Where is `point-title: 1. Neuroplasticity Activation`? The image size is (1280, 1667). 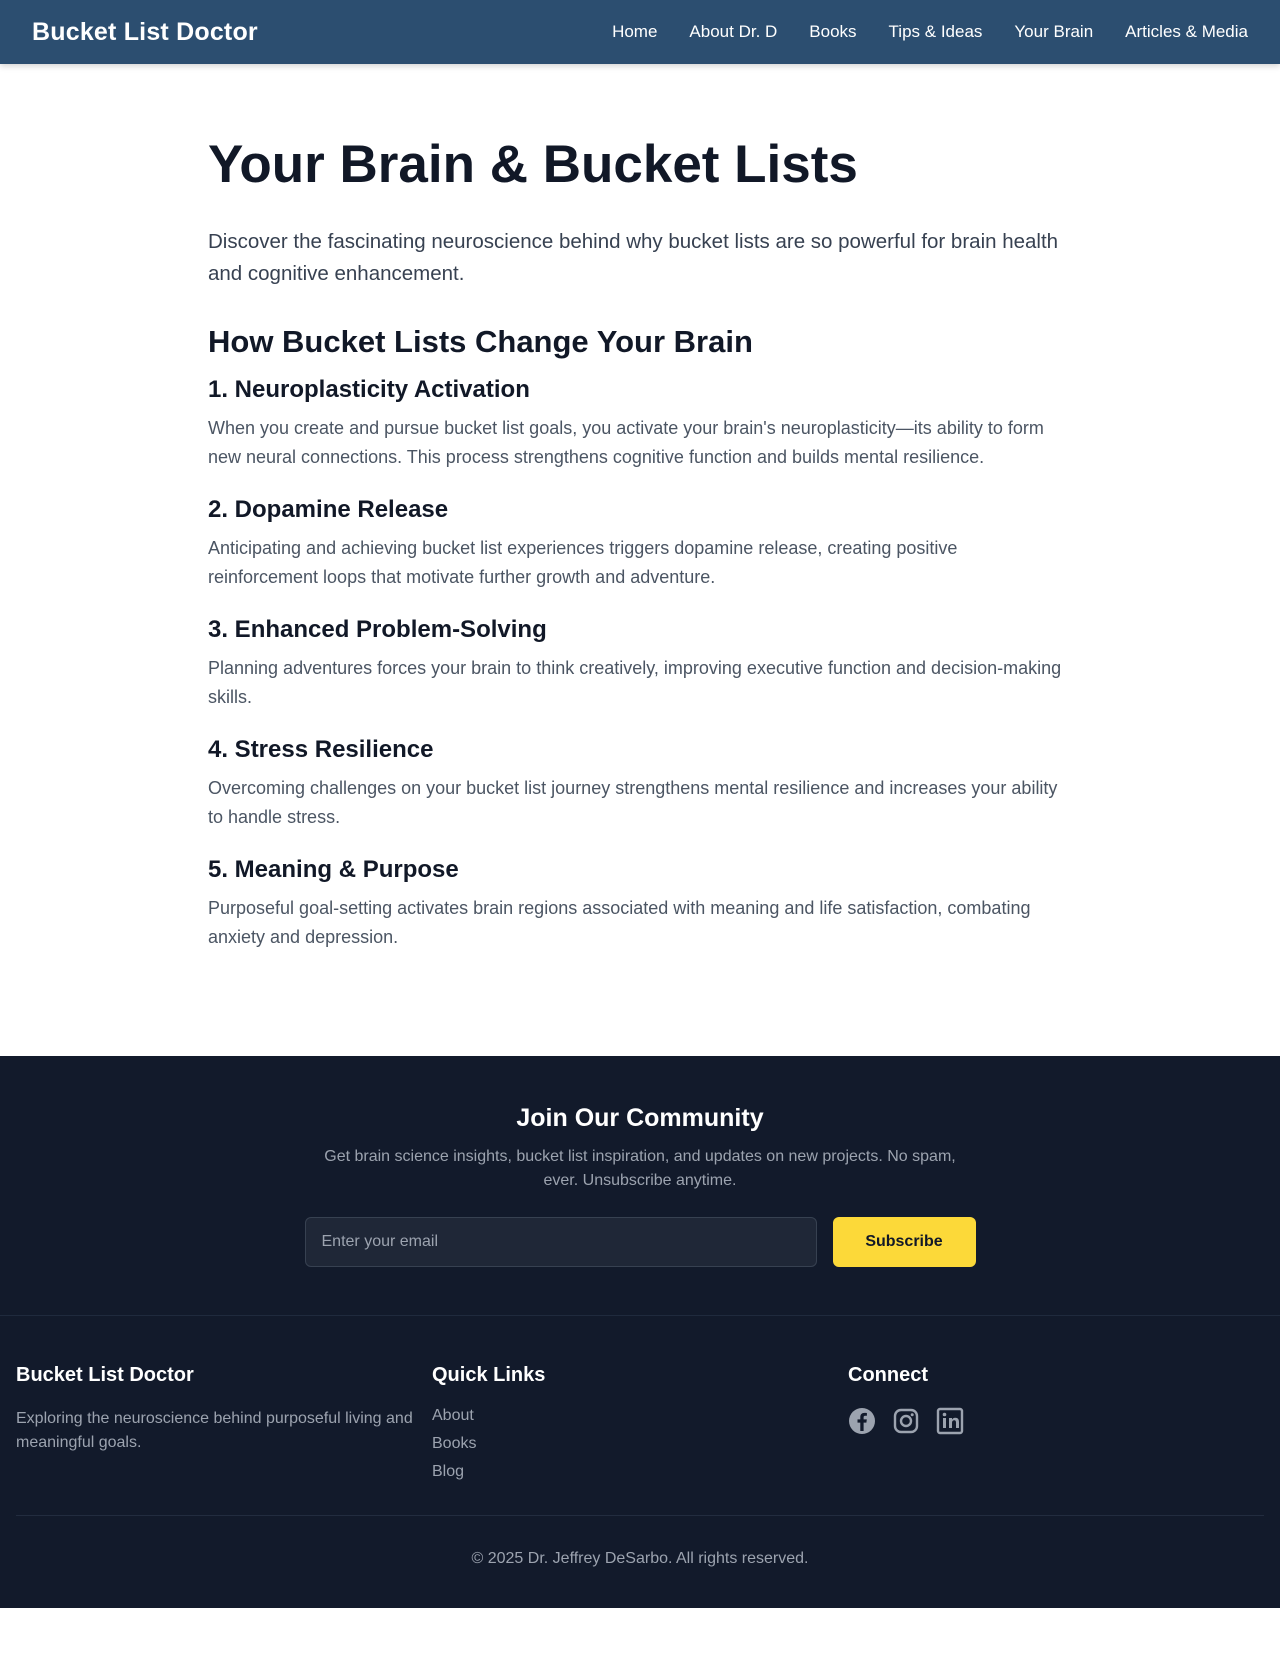 point-title: 1. Neuroplasticity Activation is located at coordinates (369, 390).